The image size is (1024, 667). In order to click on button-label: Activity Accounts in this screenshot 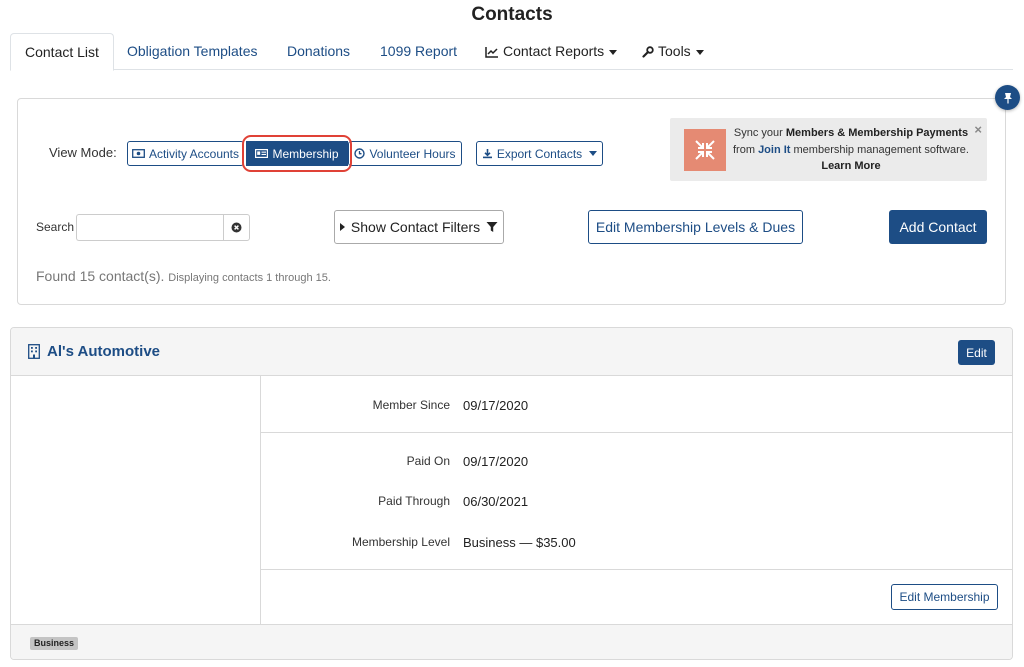, I will do `click(194, 153)`.